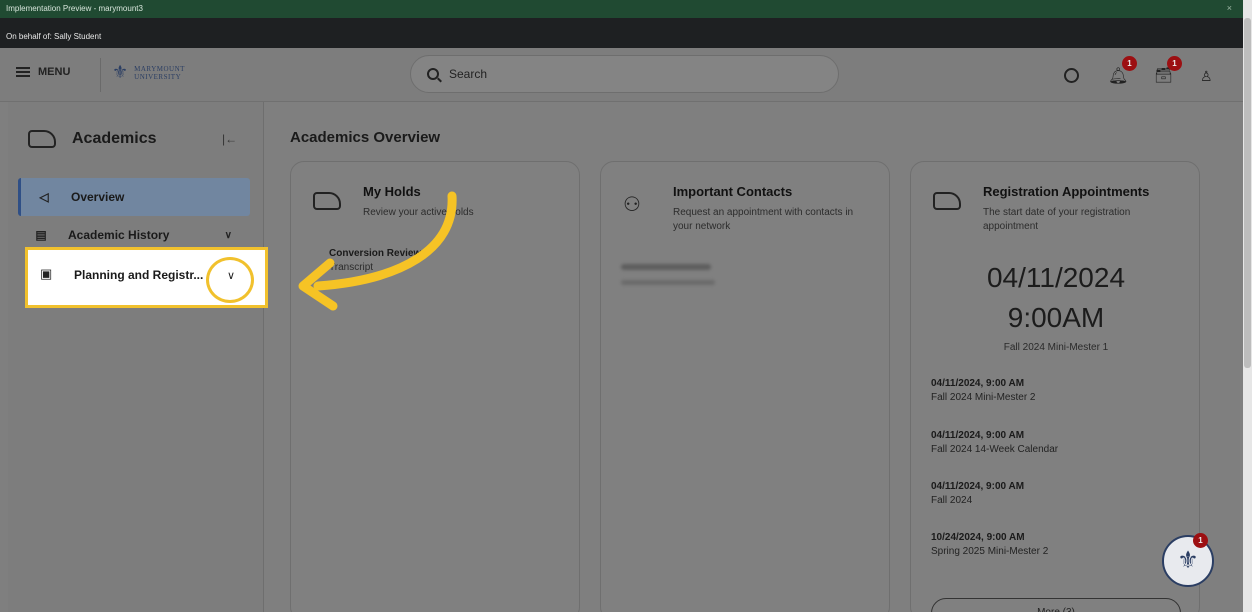 This screenshot has width=1252, height=612. I want to click on scrollbar-thumb, so click(1247, 193).